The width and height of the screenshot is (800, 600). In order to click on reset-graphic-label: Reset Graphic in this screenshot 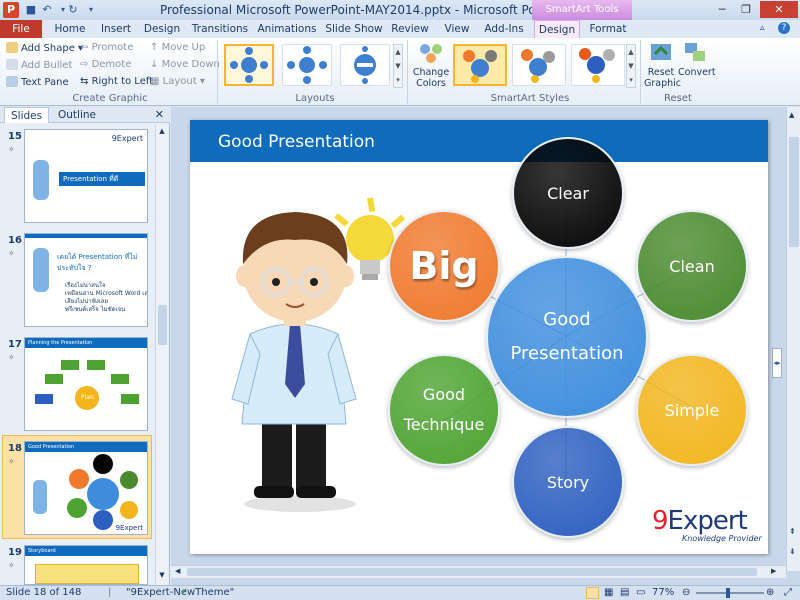, I will do `click(663, 78)`.